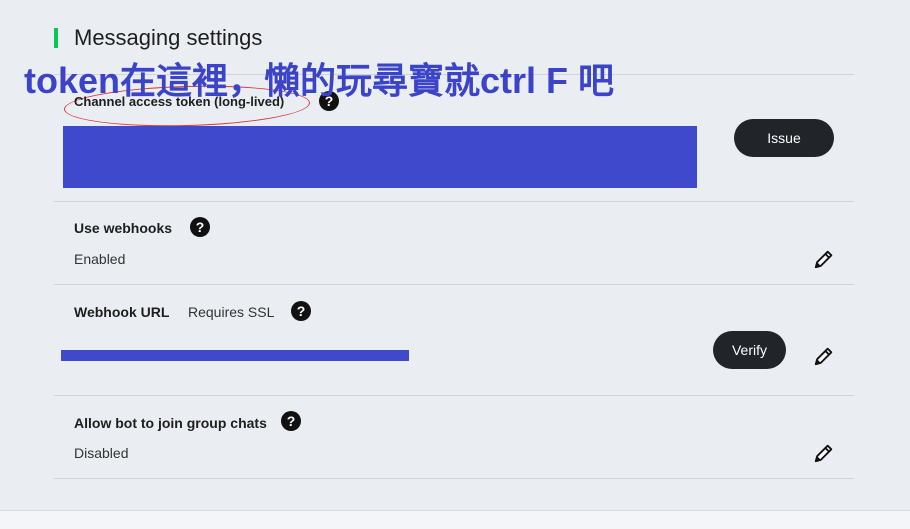 This screenshot has height=529, width=910. Describe the element at coordinates (231, 312) in the screenshot. I see `requires-ssl-label: Requires SSL` at that location.